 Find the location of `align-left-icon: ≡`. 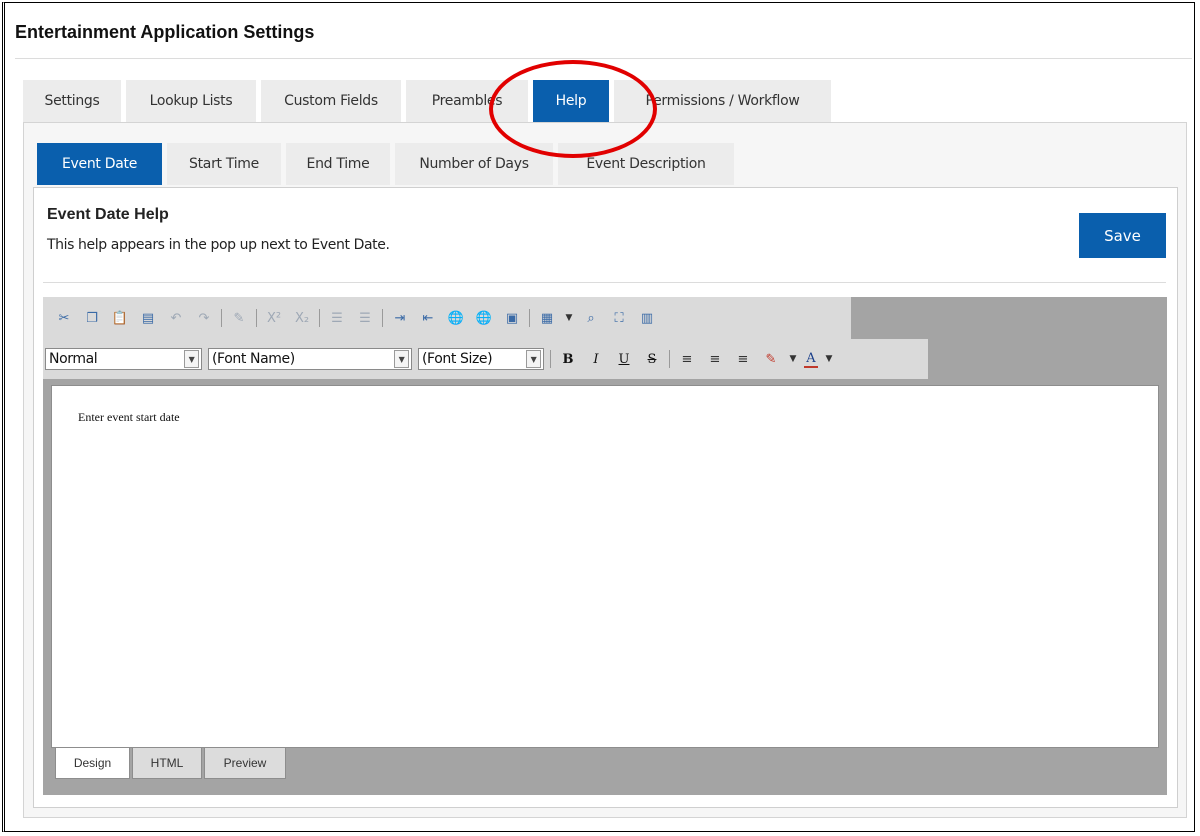

align-left-icon: ≡ is located at coordinates (687, 359).